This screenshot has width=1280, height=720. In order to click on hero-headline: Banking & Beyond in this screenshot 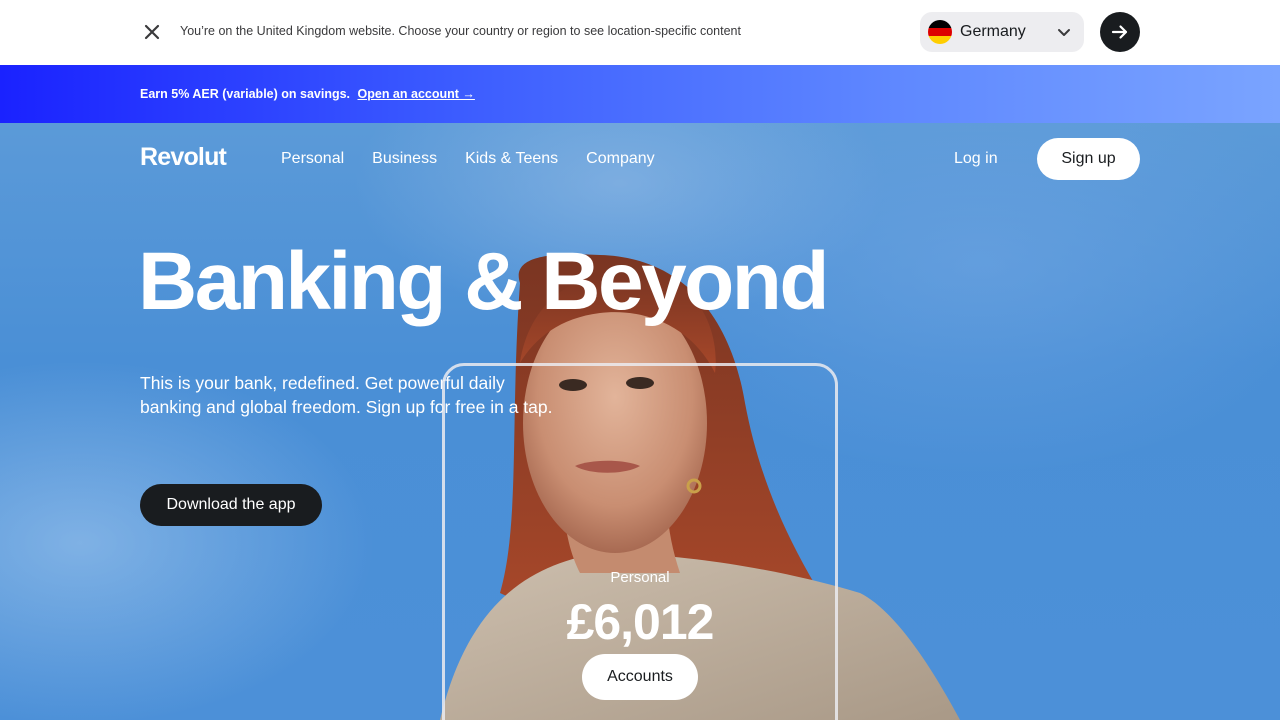, I will do `click(483, 281)`.